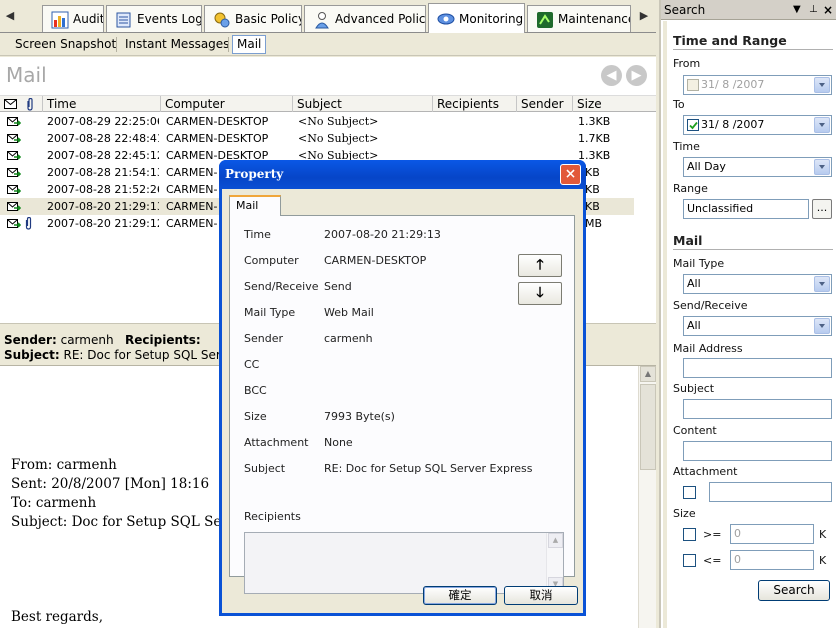 The width and height of the screenshot is (836, 628). What do you see at coordinates (222, 20) in the screenshot?
I see `basic-policy-icon` at bounding box center [222, 20].